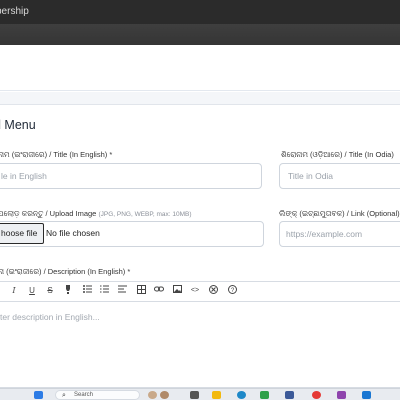 This screenshot has height=400, width=400. I want to click on link-icon, so click(159, 291).